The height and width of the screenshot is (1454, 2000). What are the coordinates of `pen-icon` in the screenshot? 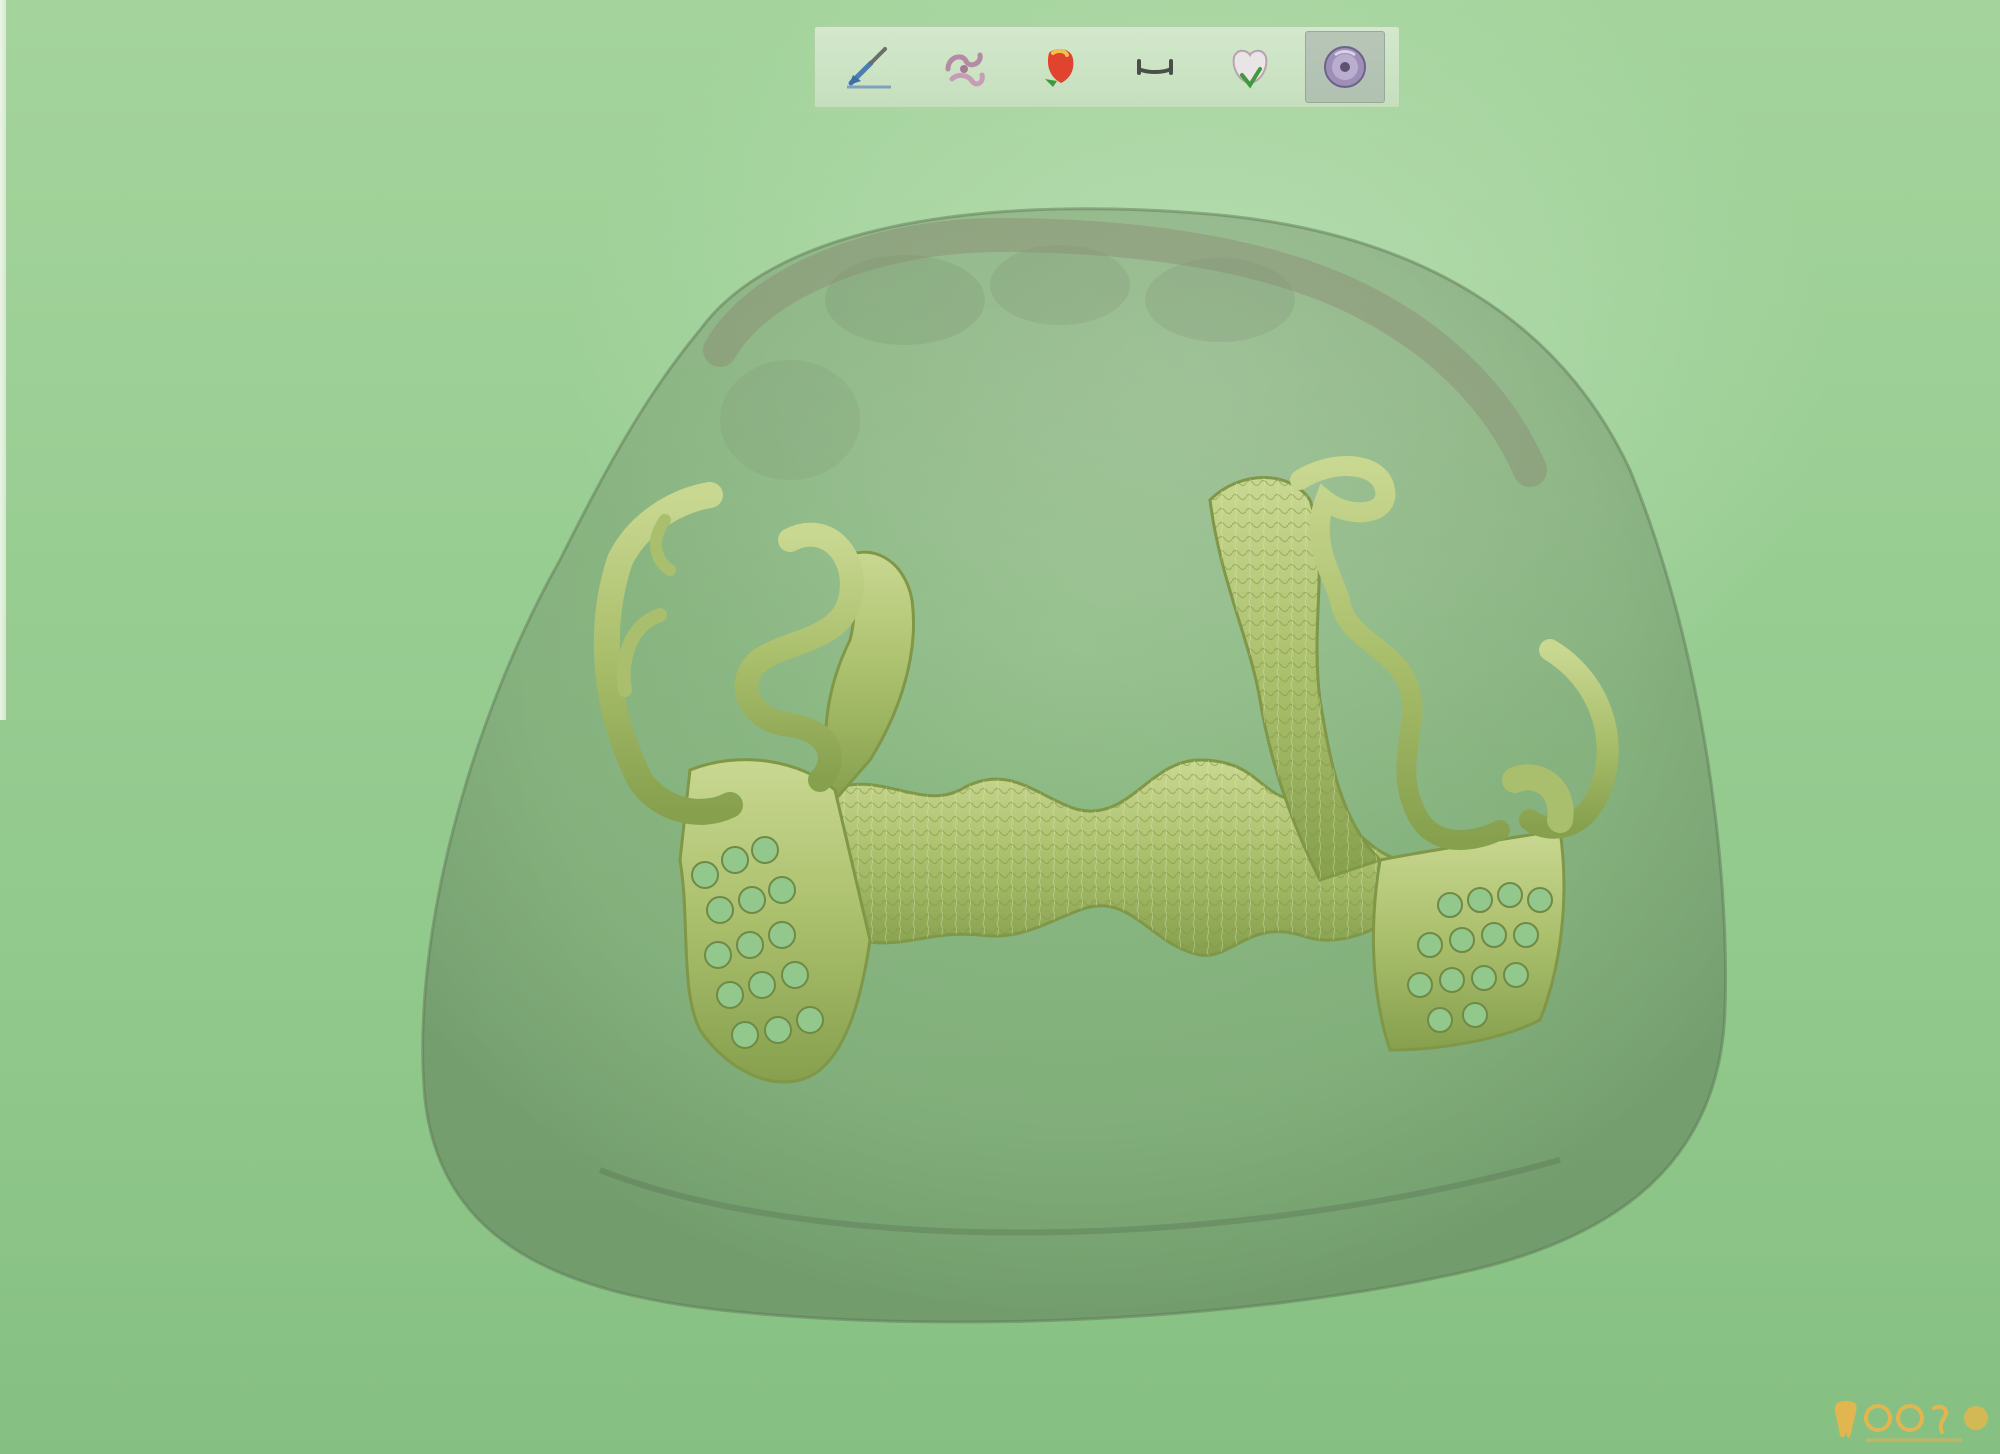 It's located at (868, 68).